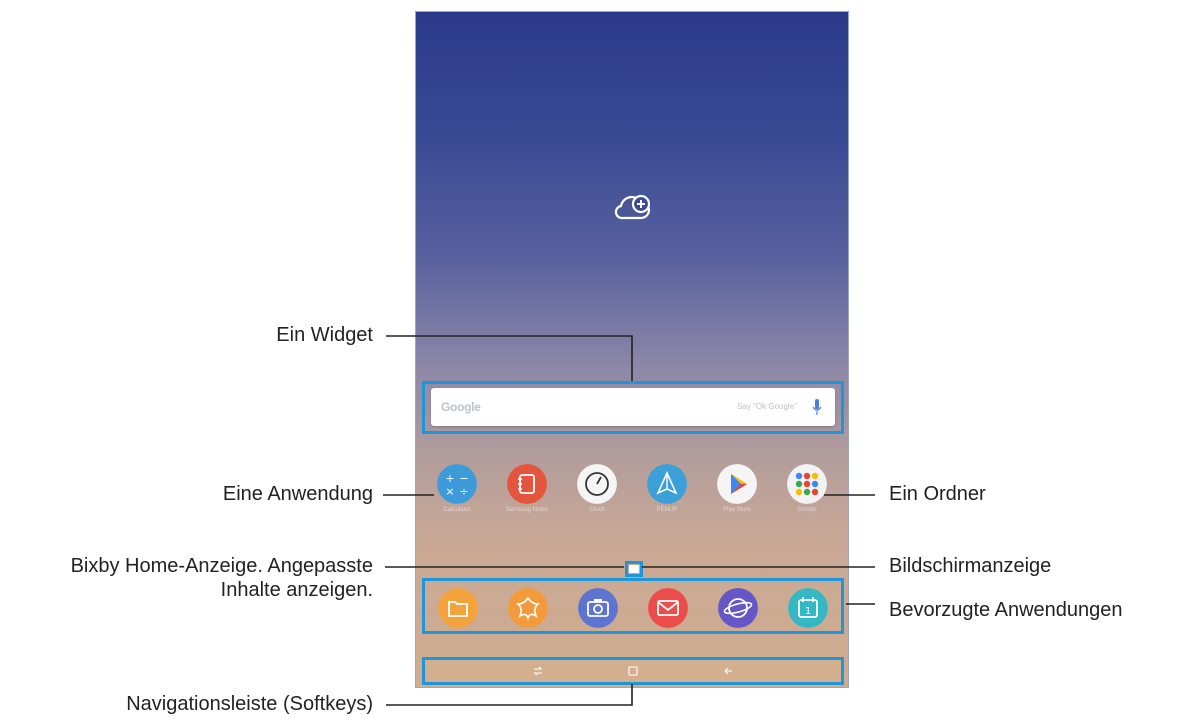  I want to click on callout-favorites: Bevorzugte Anwendungen, so click(1006, 610).